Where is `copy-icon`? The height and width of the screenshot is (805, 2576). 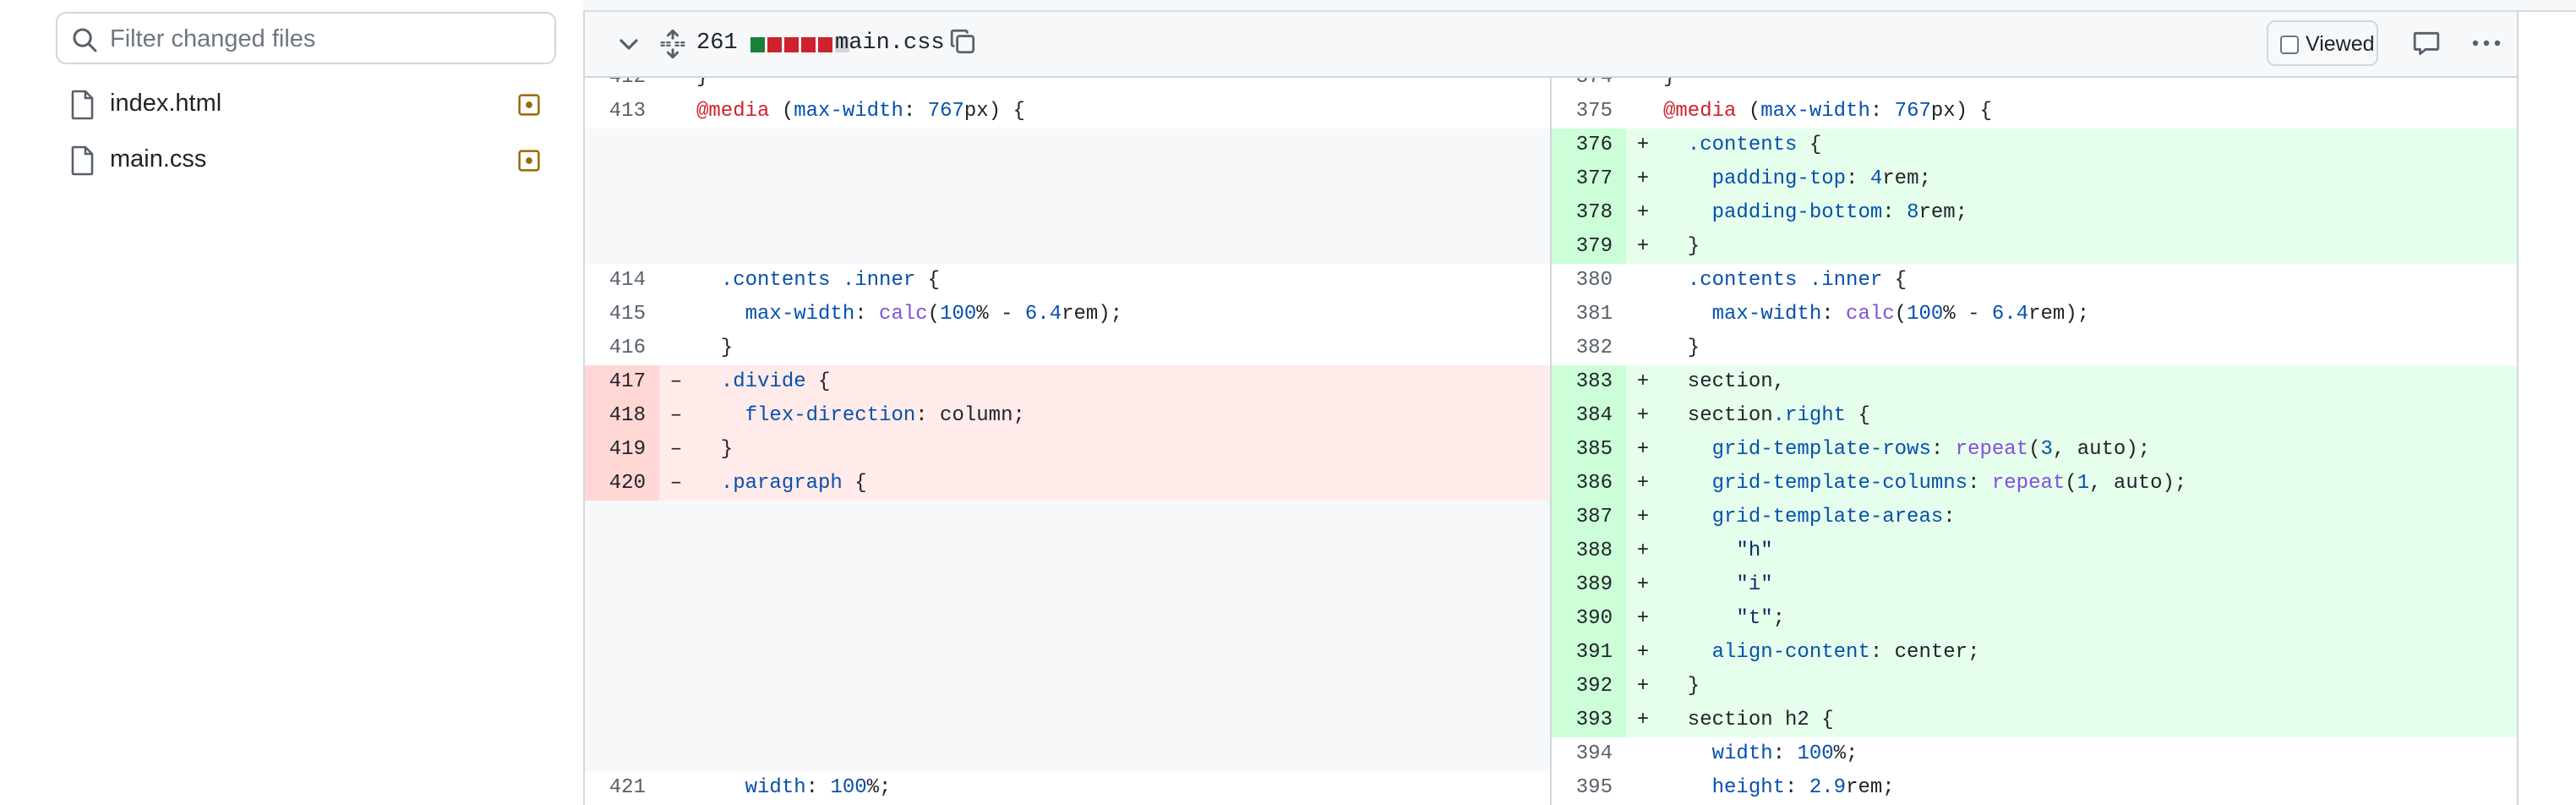 copy-icon is located at coordinates (962, 41).